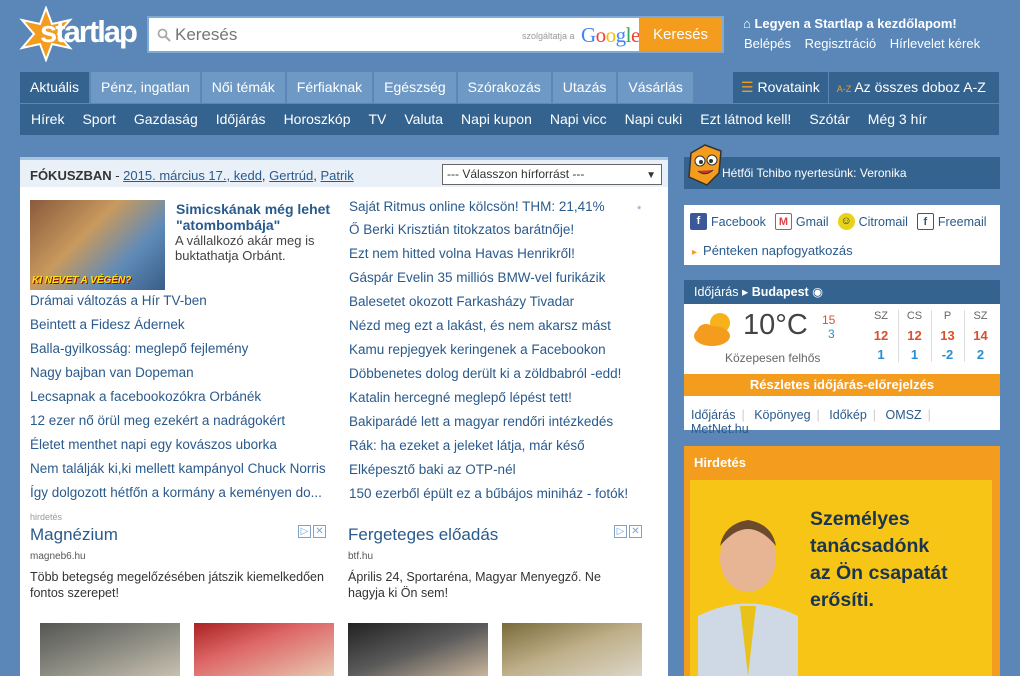 This screenshot has height=676, width=1020. Describe the element at coordinates (872, 221) in the screenshot. I see `citromail-link: ☺ Citromail` at that location.